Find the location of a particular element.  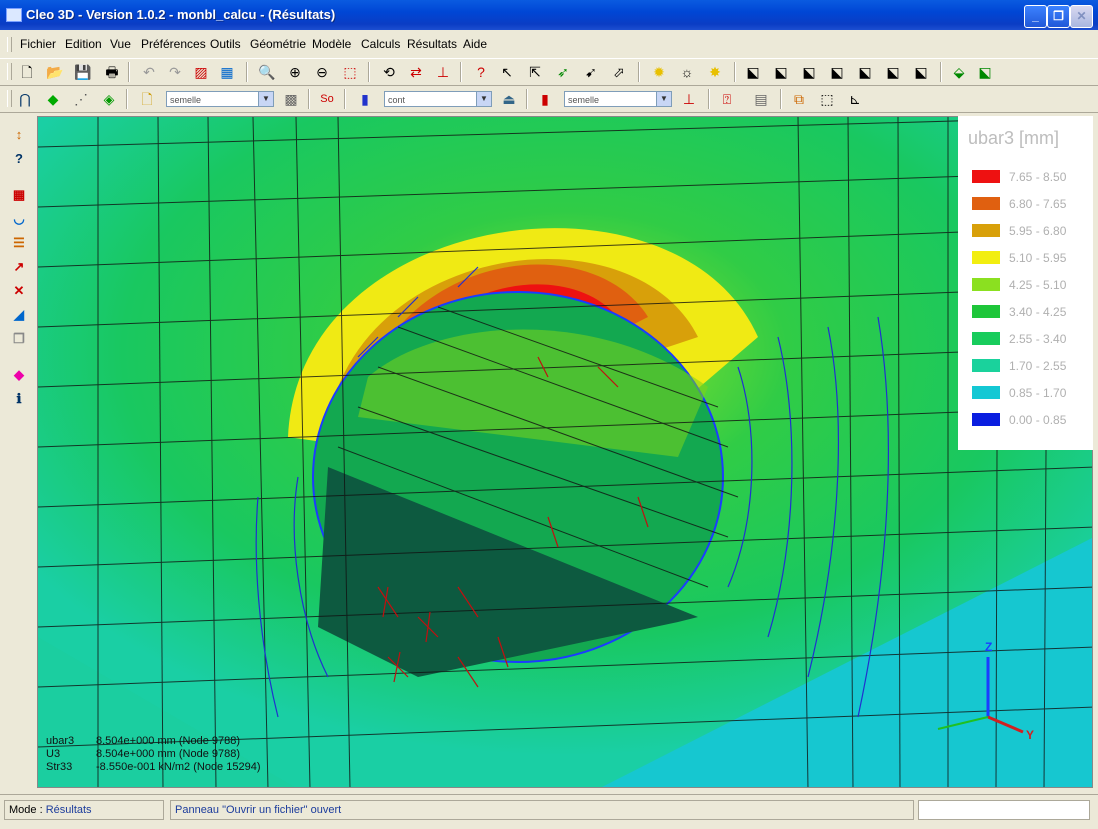

select-box-icon: ⬀ is located at coordinates (619, 72).